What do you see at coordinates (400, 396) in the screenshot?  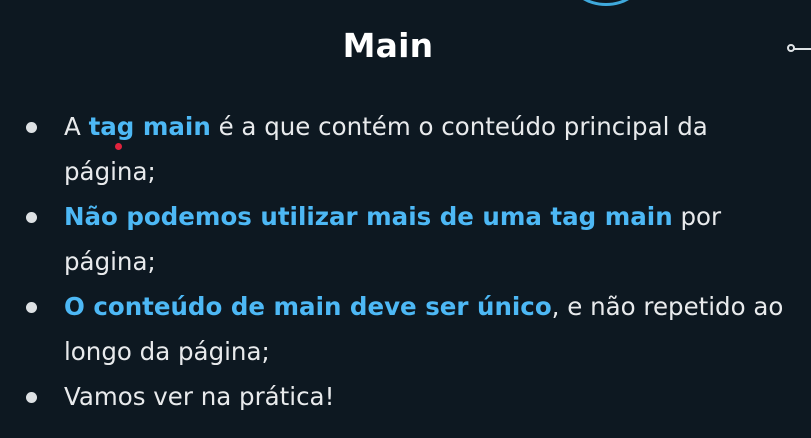 I see `bullet-item: Vamos ver na prática!` at bounding box center [400, 396].